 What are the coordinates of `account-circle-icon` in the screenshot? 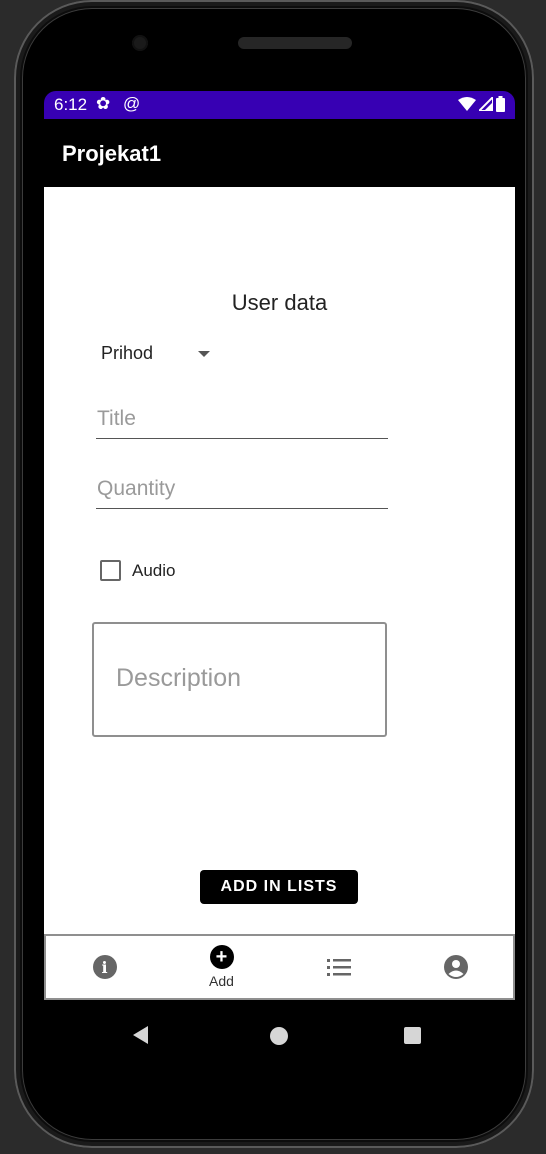 It's located at (455, 967).